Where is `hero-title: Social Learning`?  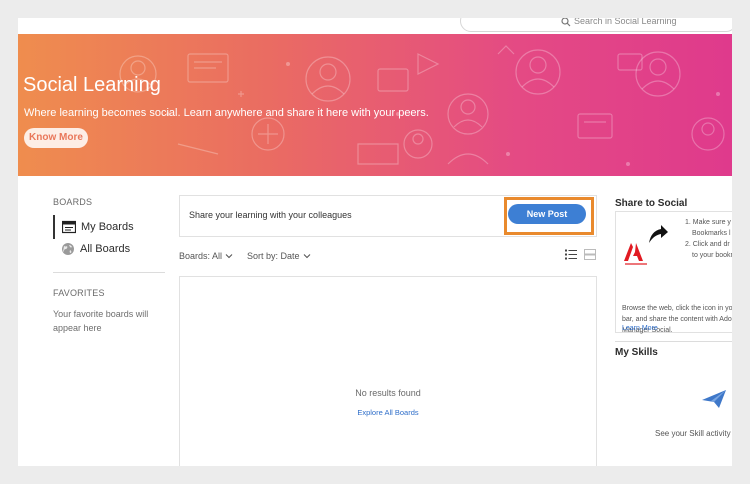 hero-title: Social Learning is located at coordinates (92, 85).